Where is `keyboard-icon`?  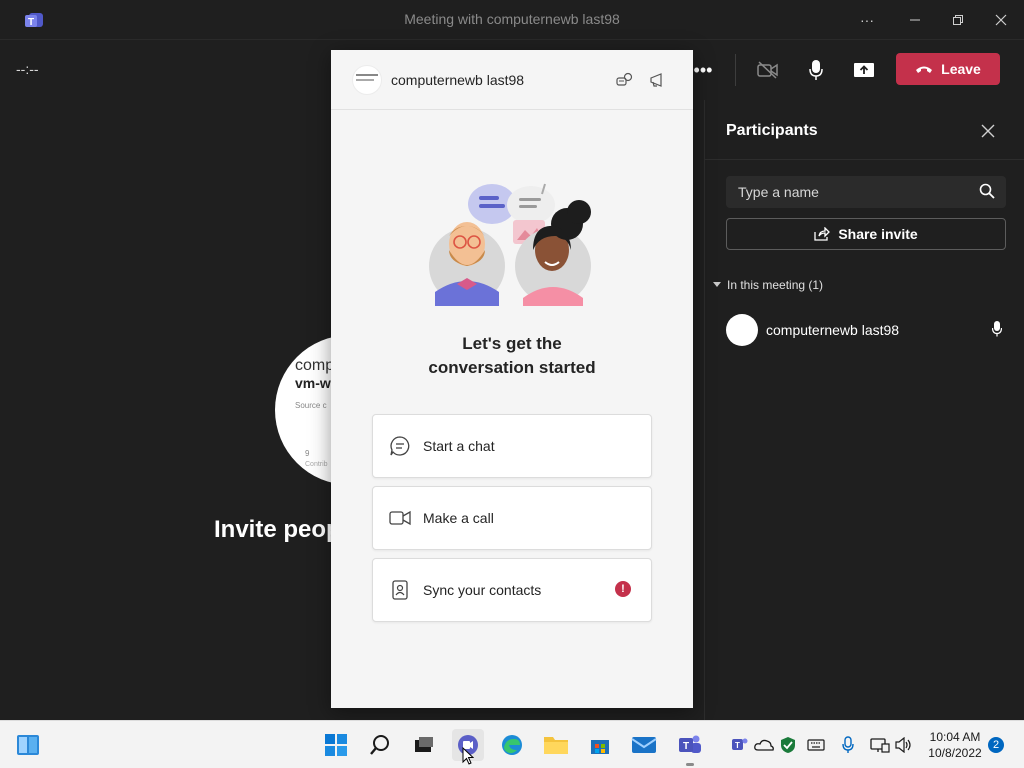
keyboard-icon is located at coordinates (816, 745).